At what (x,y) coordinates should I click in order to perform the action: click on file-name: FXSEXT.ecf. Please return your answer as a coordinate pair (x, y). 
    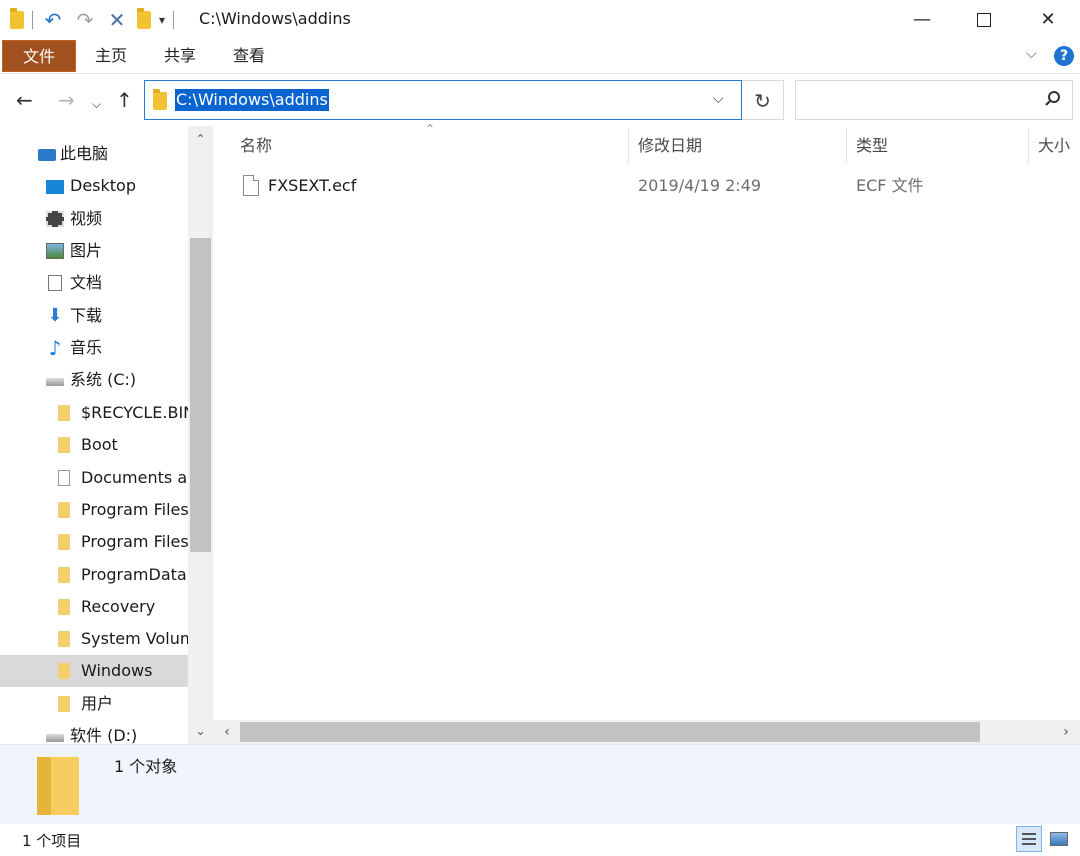
    Looking at the image, I should click on (312, 185).